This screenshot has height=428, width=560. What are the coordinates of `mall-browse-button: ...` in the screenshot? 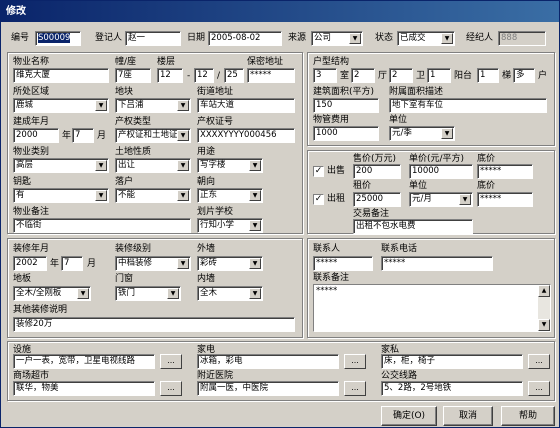 It's located at (171, 388).